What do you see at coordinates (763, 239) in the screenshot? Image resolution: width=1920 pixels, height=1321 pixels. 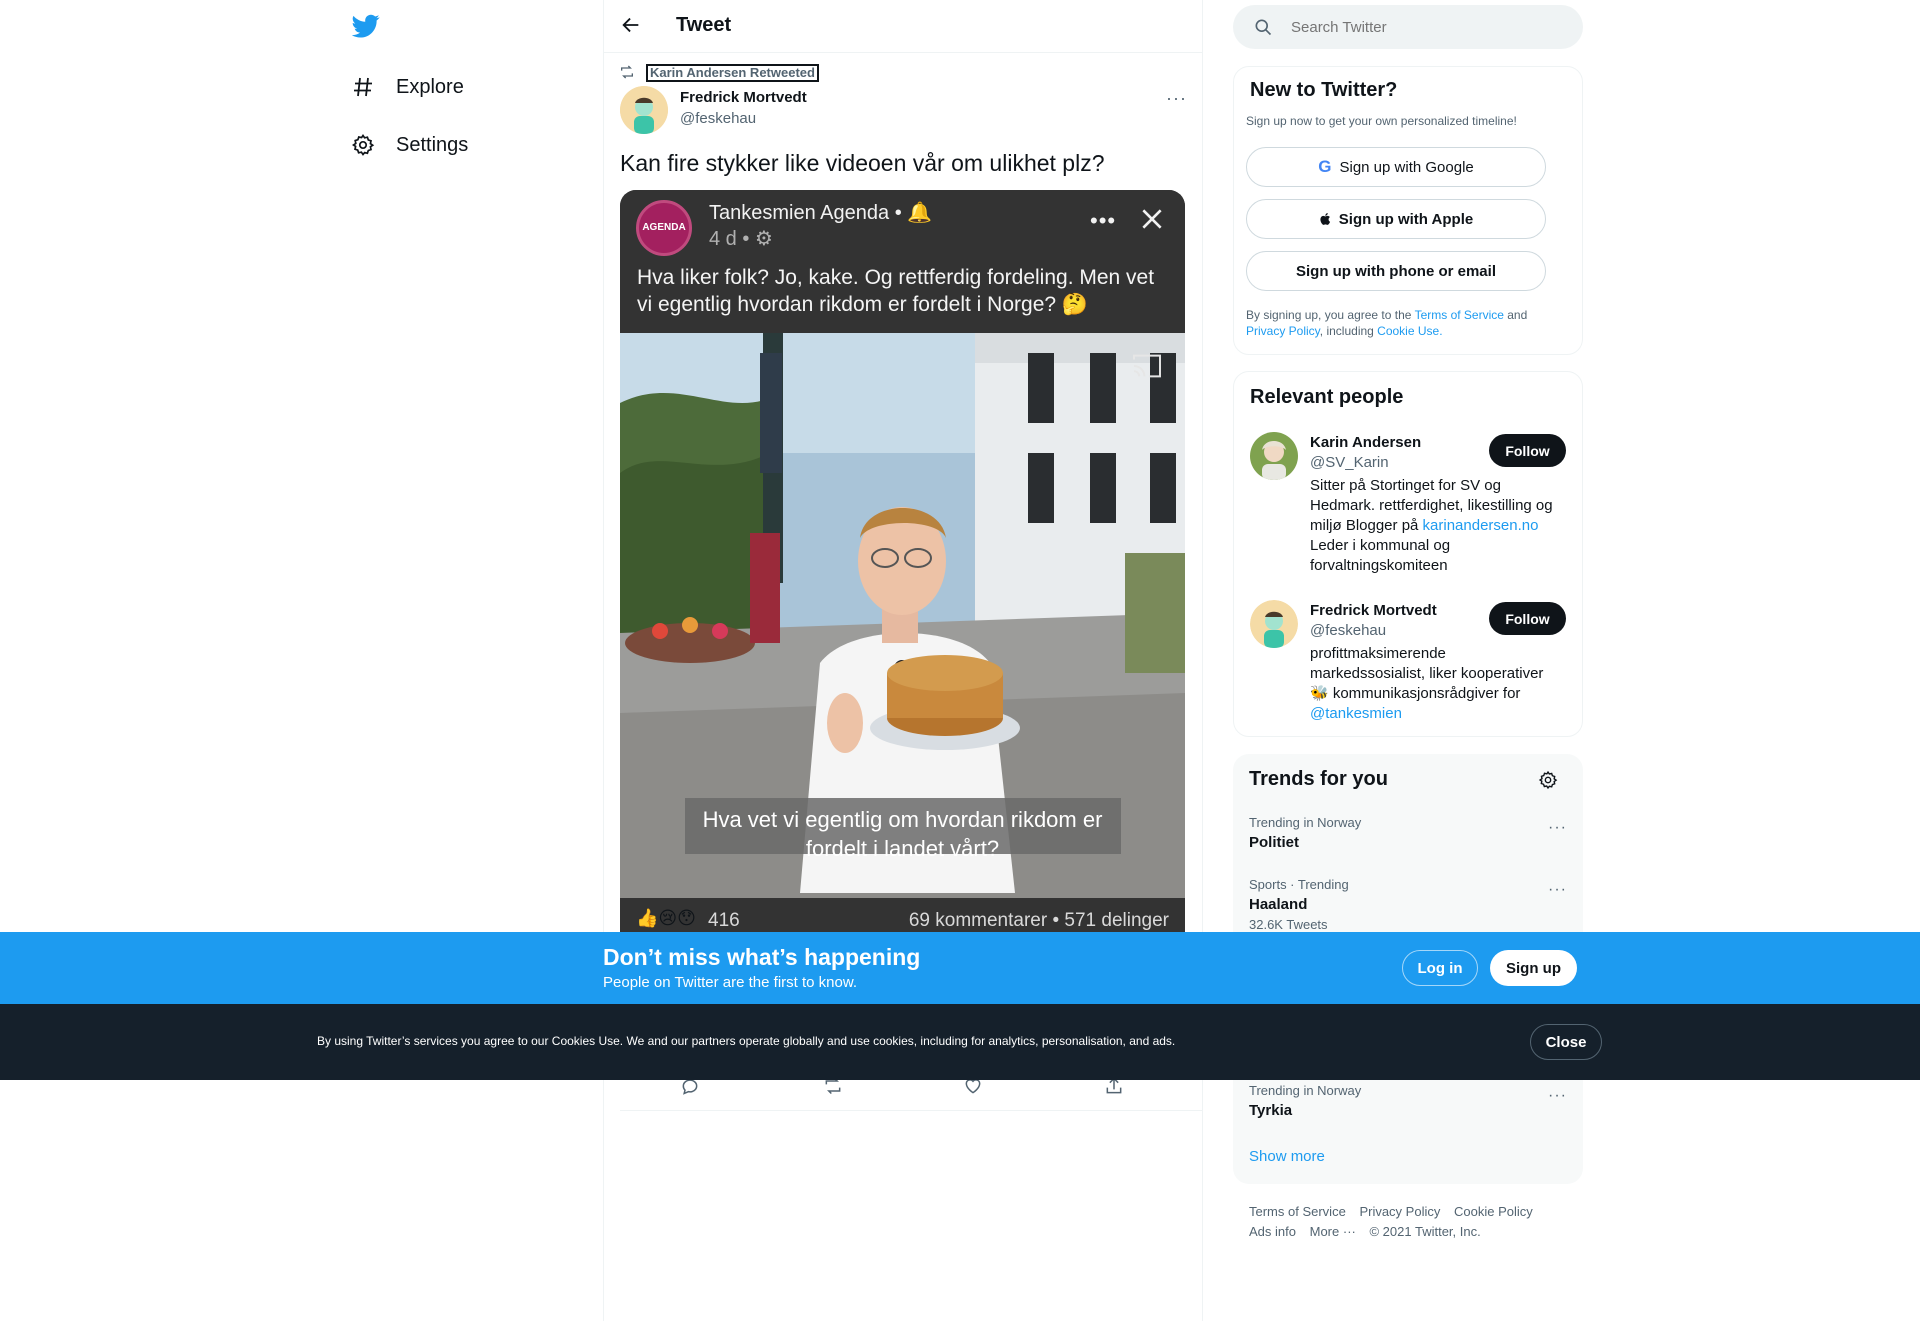 I see `settings-small-icon: ⚙` at bounding box center [763, 239].